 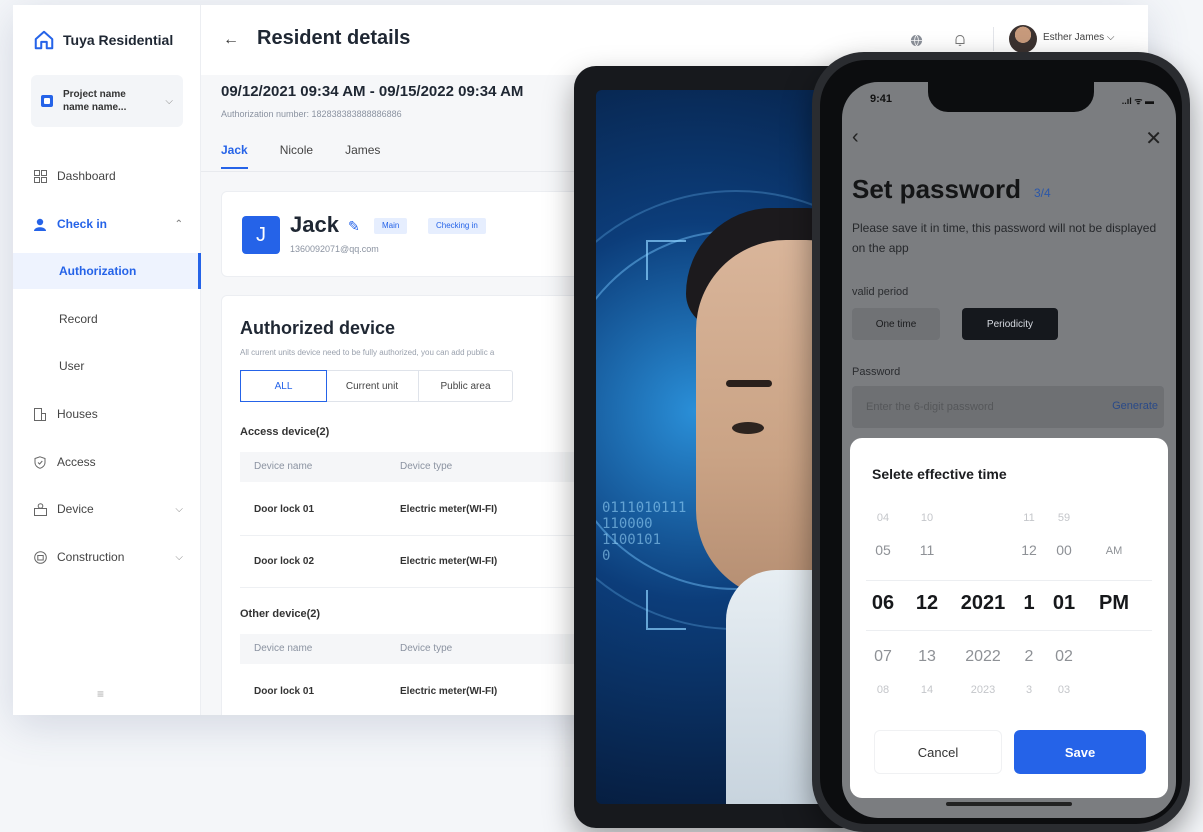 What do you see at coordinates (354, 226) in the screenshot?
I see `edit-pencil-icon: ✎` at bounding box center [354, 226].